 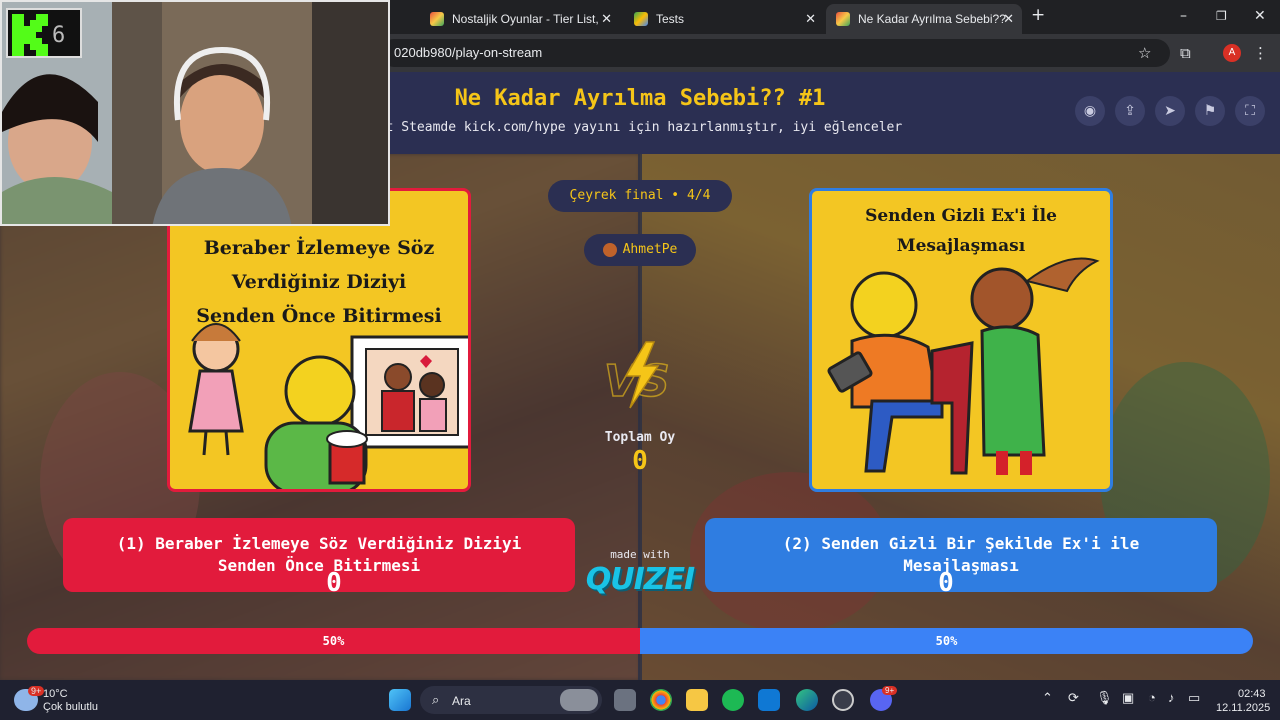 I want to click on total-votes-label: Toplam Oy, so click(x=640, y=437).